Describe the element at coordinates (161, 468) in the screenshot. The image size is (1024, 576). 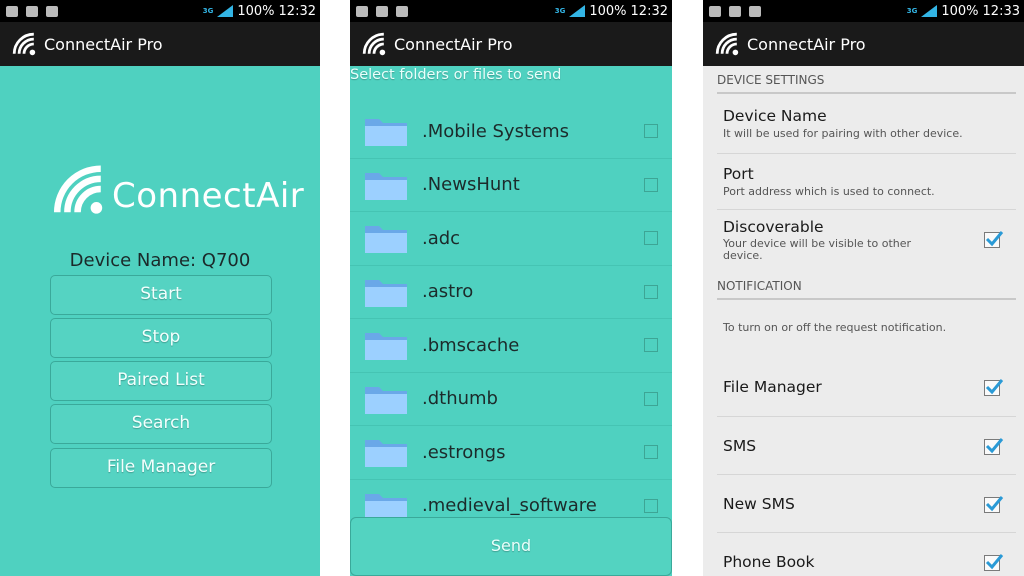
I see `file-manager-button: File Manager` at that location.